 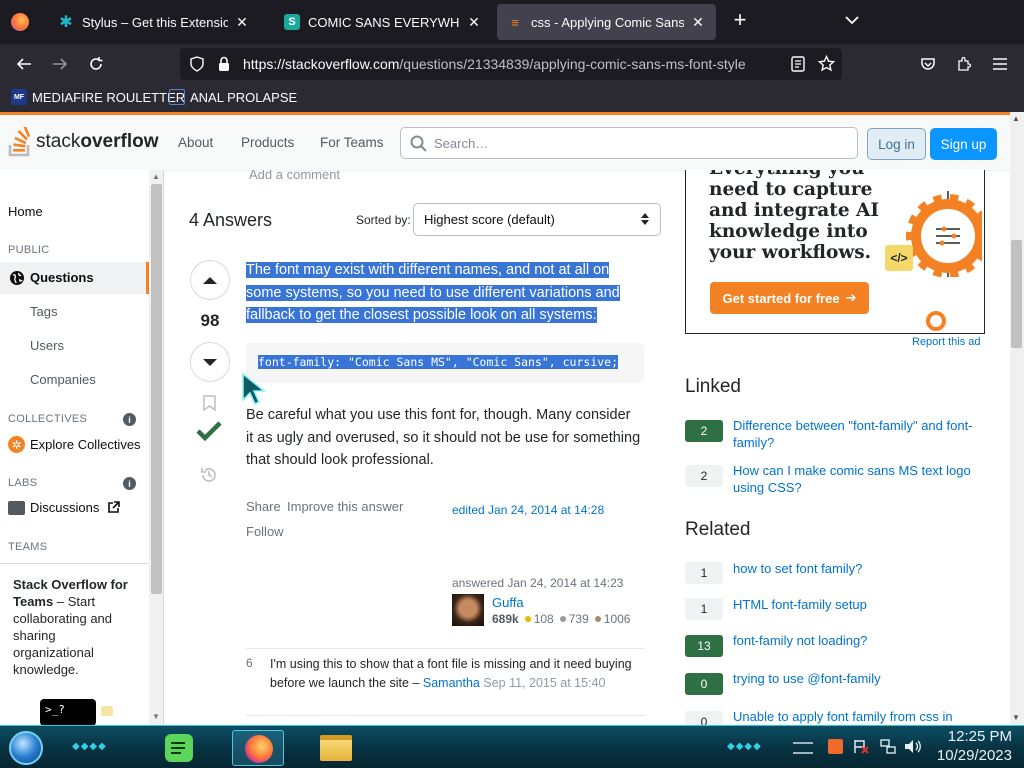 I want to click on logo-text-light: stack, so click(x=58, y=141).